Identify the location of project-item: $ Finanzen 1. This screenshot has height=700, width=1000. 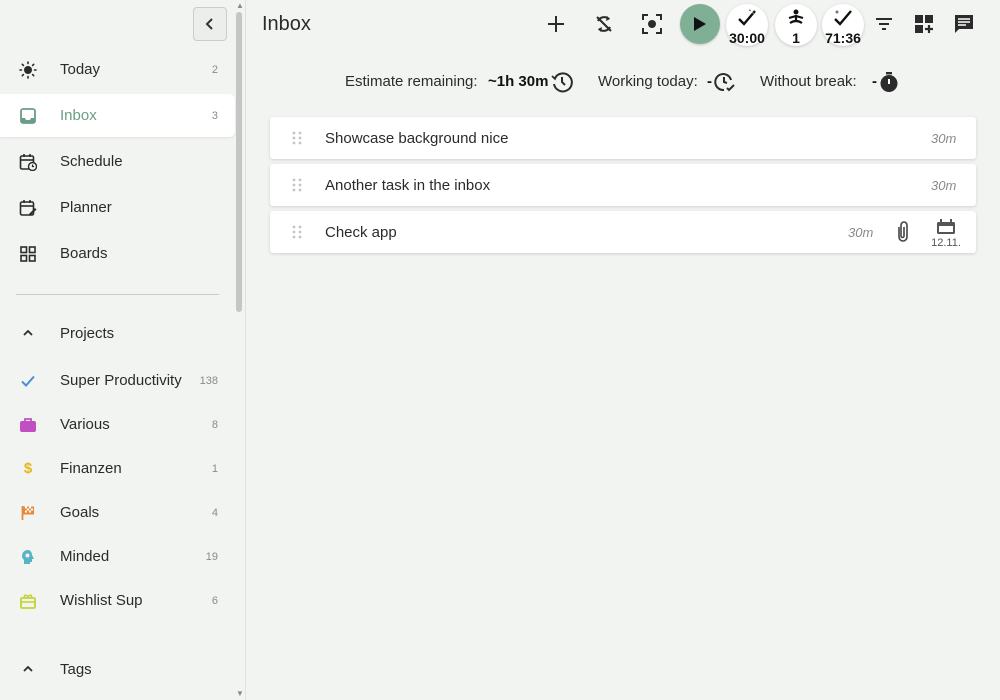
(117, 468).